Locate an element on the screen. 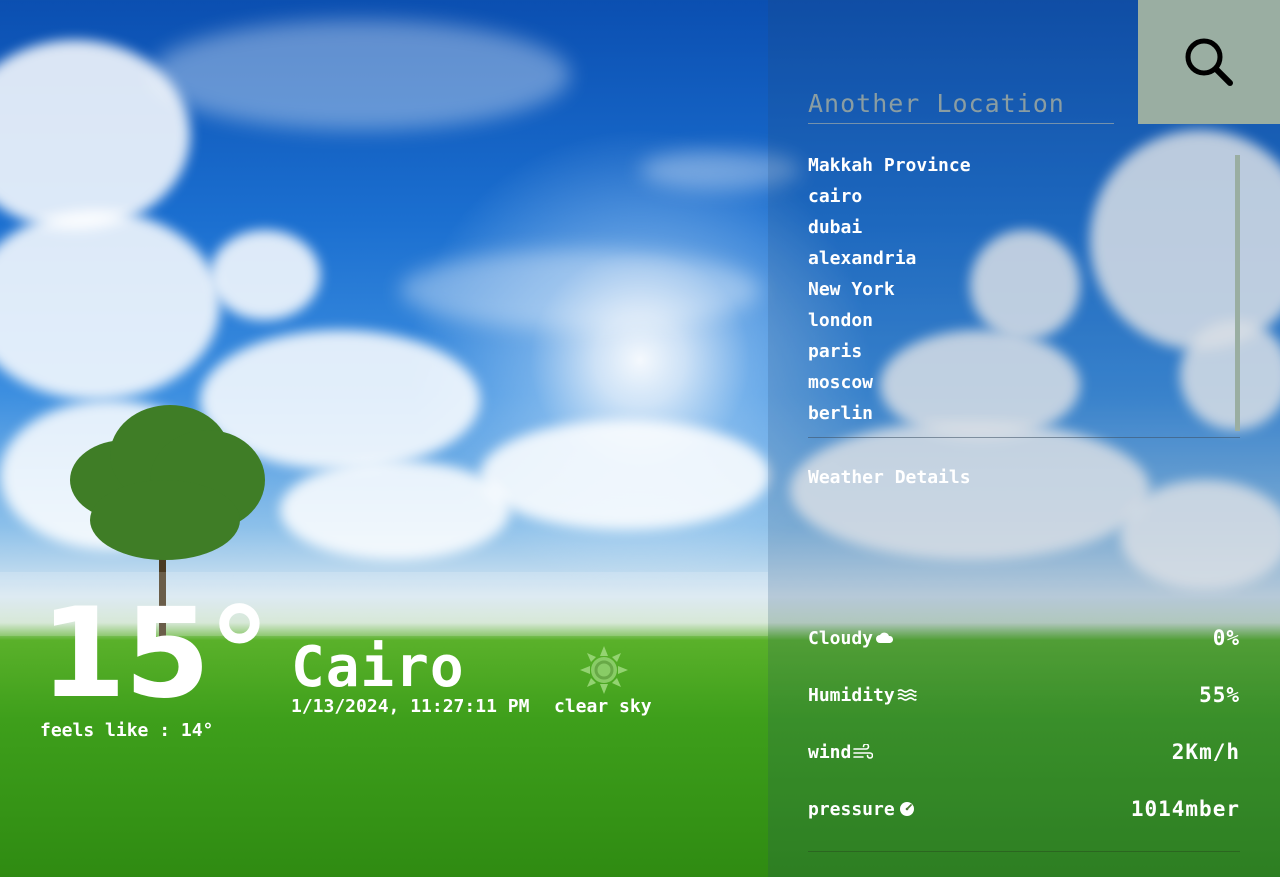 This screenshot has width=1280, height=877. weather-condition: clear sky is located at coordinates (603, 706).